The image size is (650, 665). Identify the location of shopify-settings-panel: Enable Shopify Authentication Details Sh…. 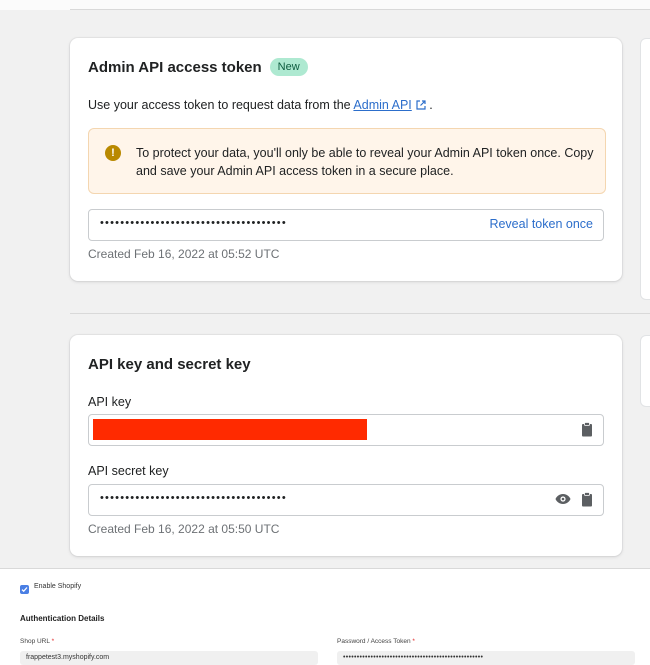
(325, 616).